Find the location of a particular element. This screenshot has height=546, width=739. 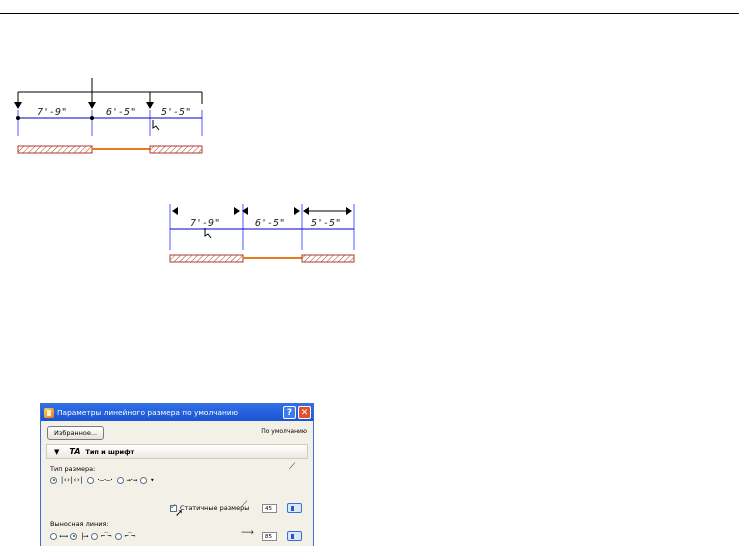

dim-type-ticks-icon: |‹›|‹›| is located at coordinates (71, 480).